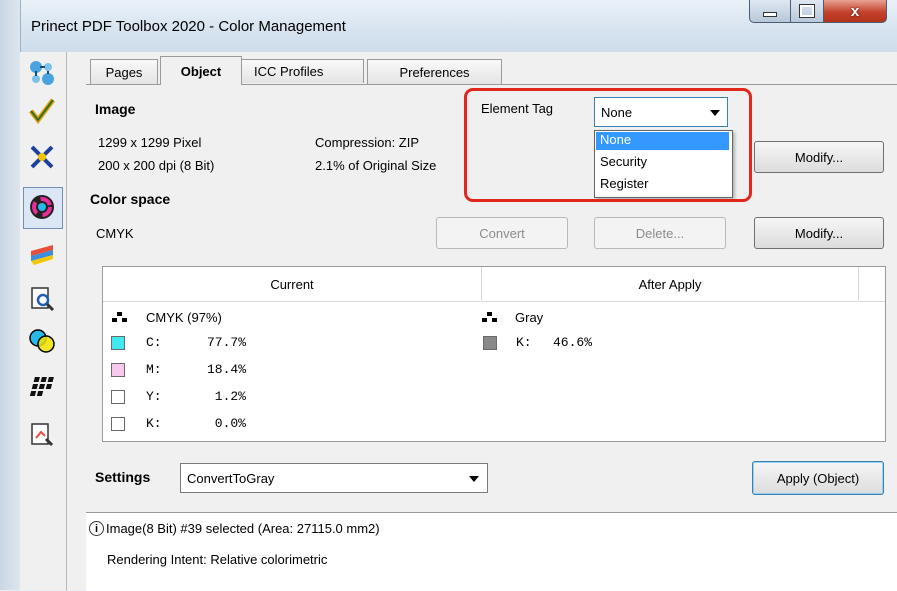 Image resolution: width=897 pixels, height=591 pixels. Describe the element at coordinates (42, 387) in the screenshot. I see `tool-imposition-icon` at that location.